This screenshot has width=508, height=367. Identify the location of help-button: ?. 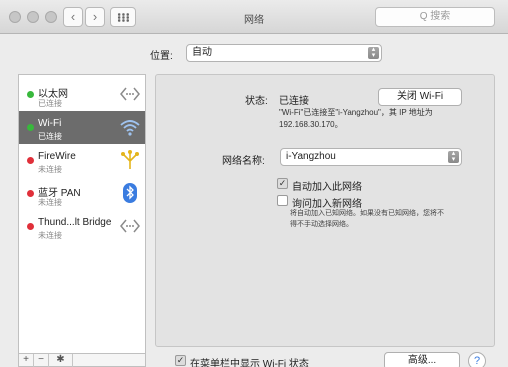
(477, 359).